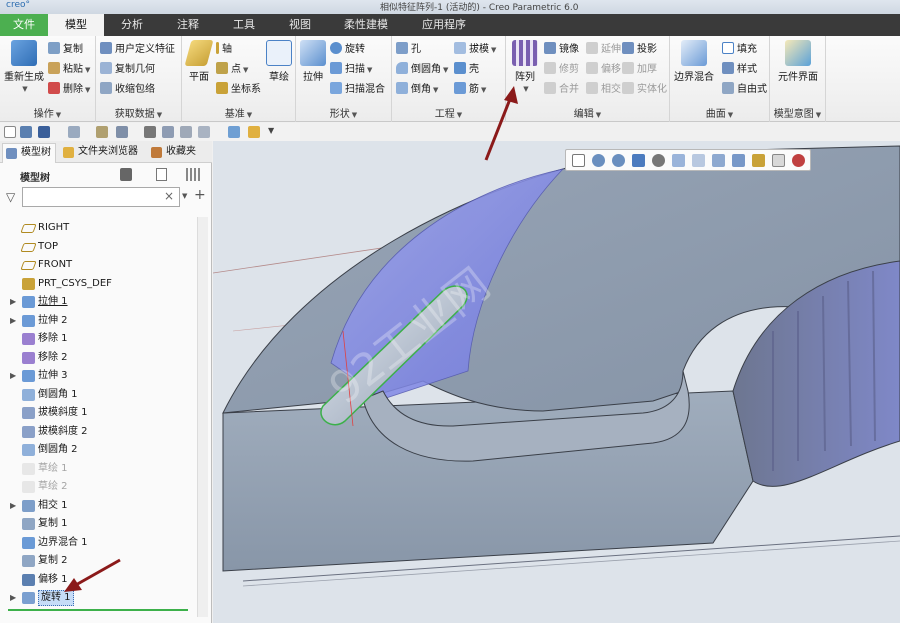 This screenshot has height=623, width=900. What do you see at coordinates (561, 70) in the screenshot?
I see `trim-button: 修剪` at bounding box center [561, 70].